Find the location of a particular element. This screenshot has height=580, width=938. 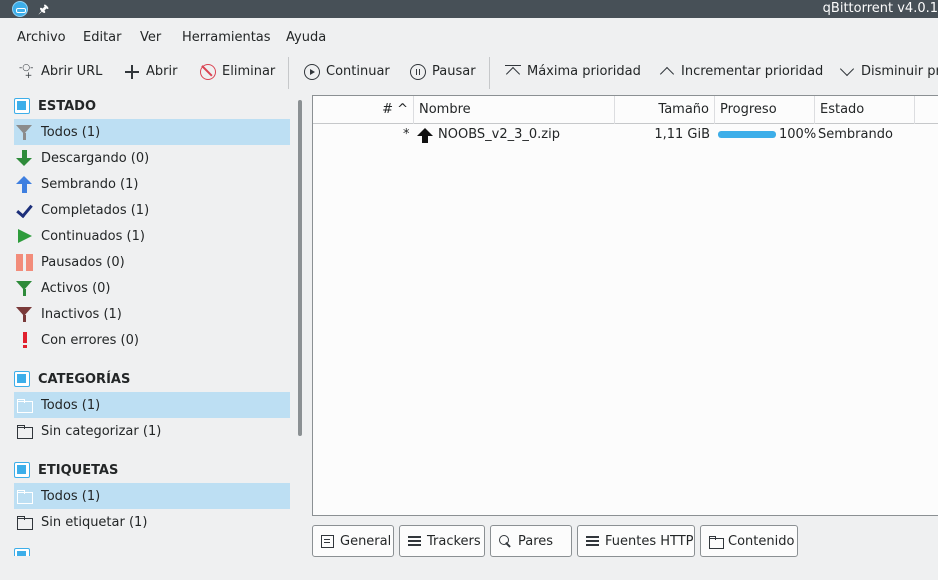

chevron-down-icon is located at coordinates (847, 72).